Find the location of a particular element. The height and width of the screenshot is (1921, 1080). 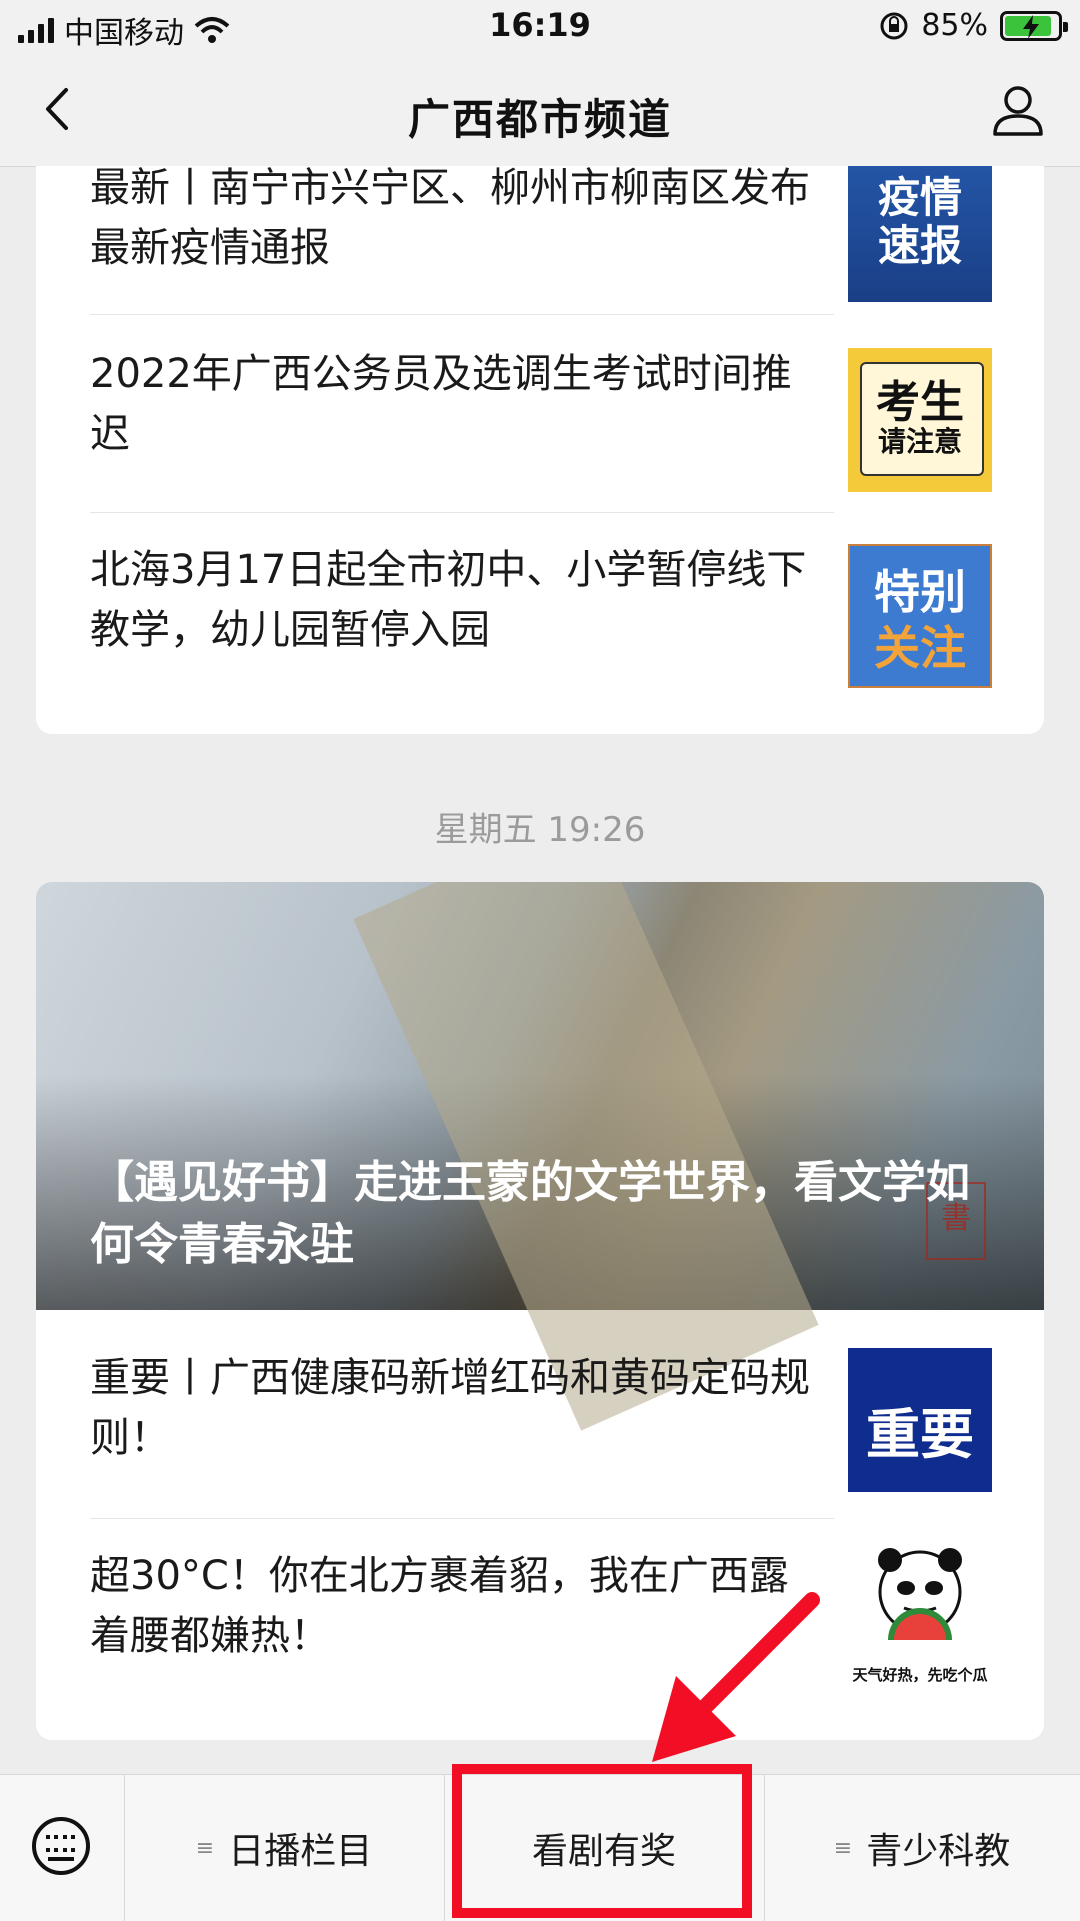

list-item: 重要丨广西健康码新增红码和黄码定码规则！ 重要 is located at coordinates (567, 1423).